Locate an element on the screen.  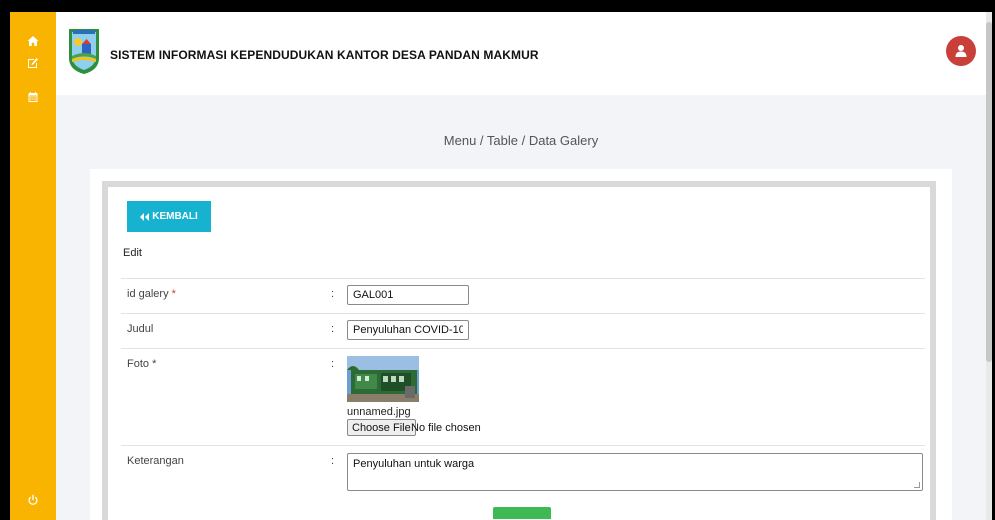
village-logo is located at coordinates (84, 51).